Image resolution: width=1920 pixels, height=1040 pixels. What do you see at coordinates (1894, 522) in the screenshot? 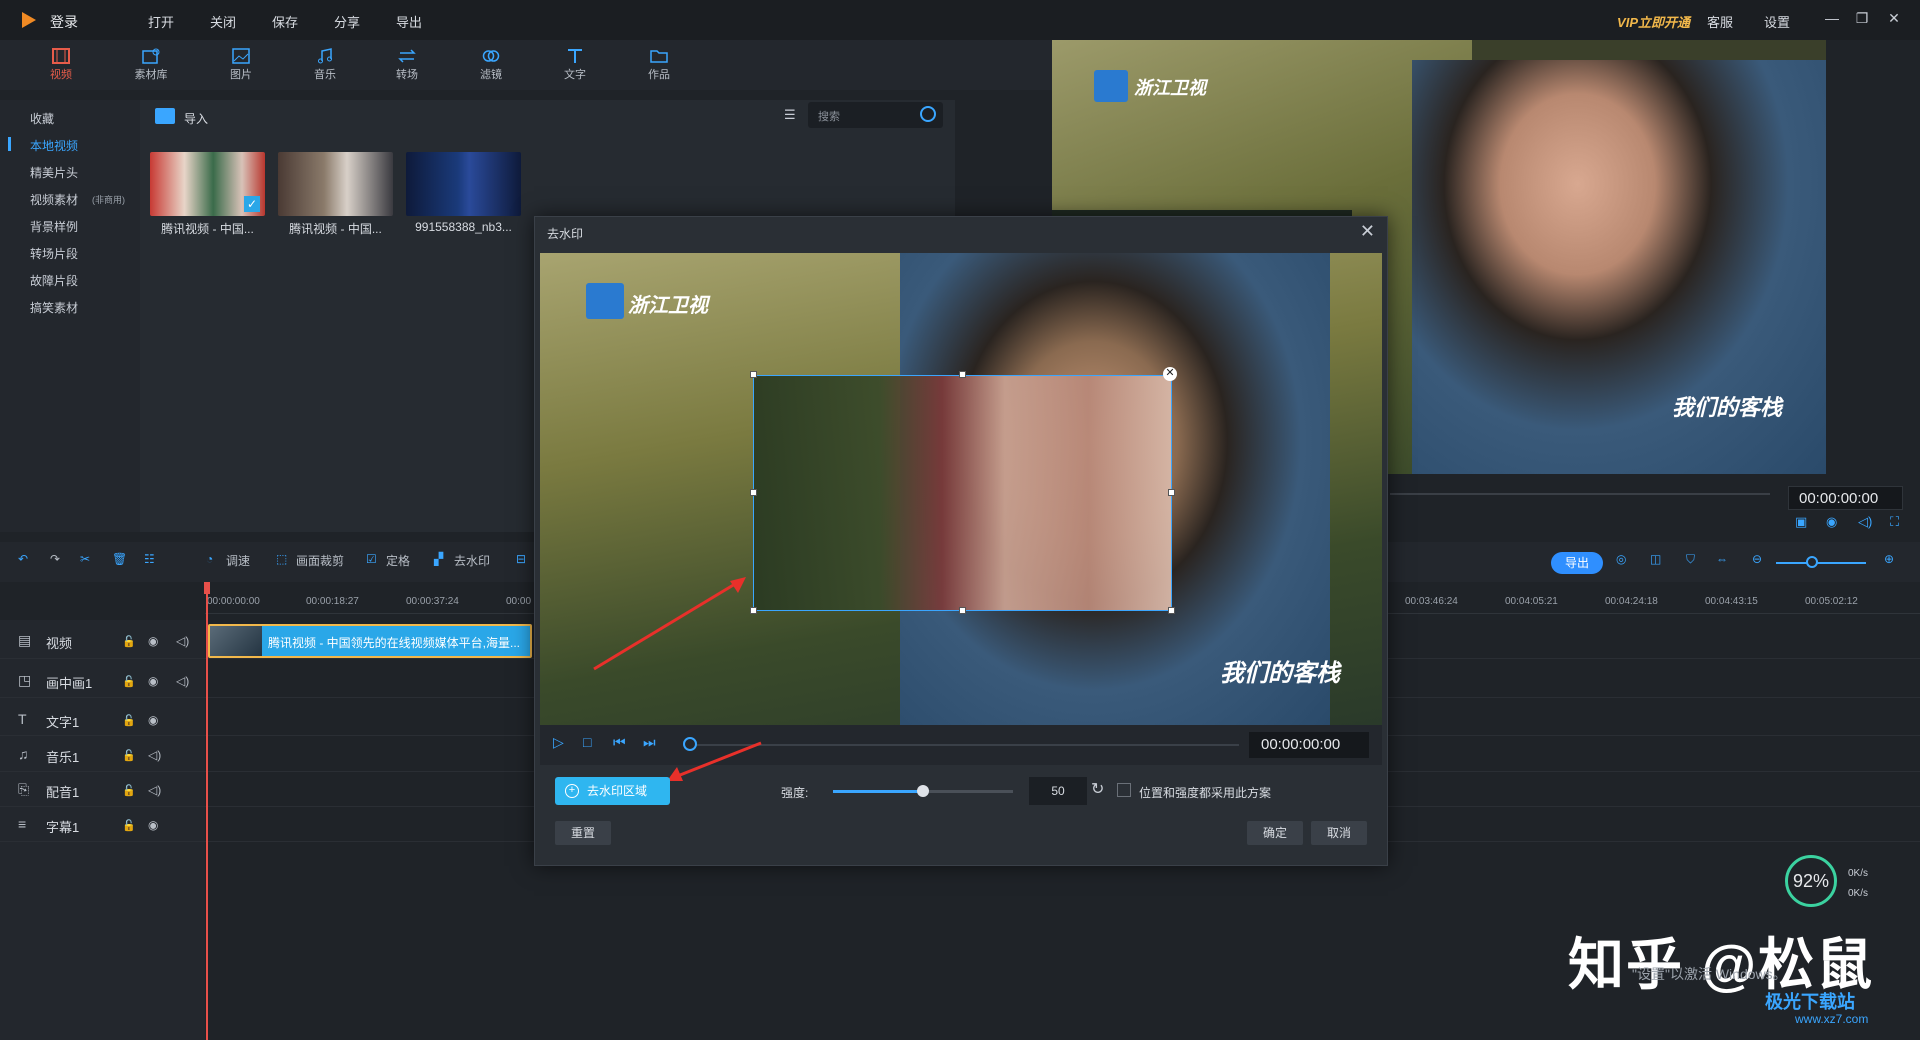
I see `expand-icon: ⛶` at bounding box center [1894, 522].